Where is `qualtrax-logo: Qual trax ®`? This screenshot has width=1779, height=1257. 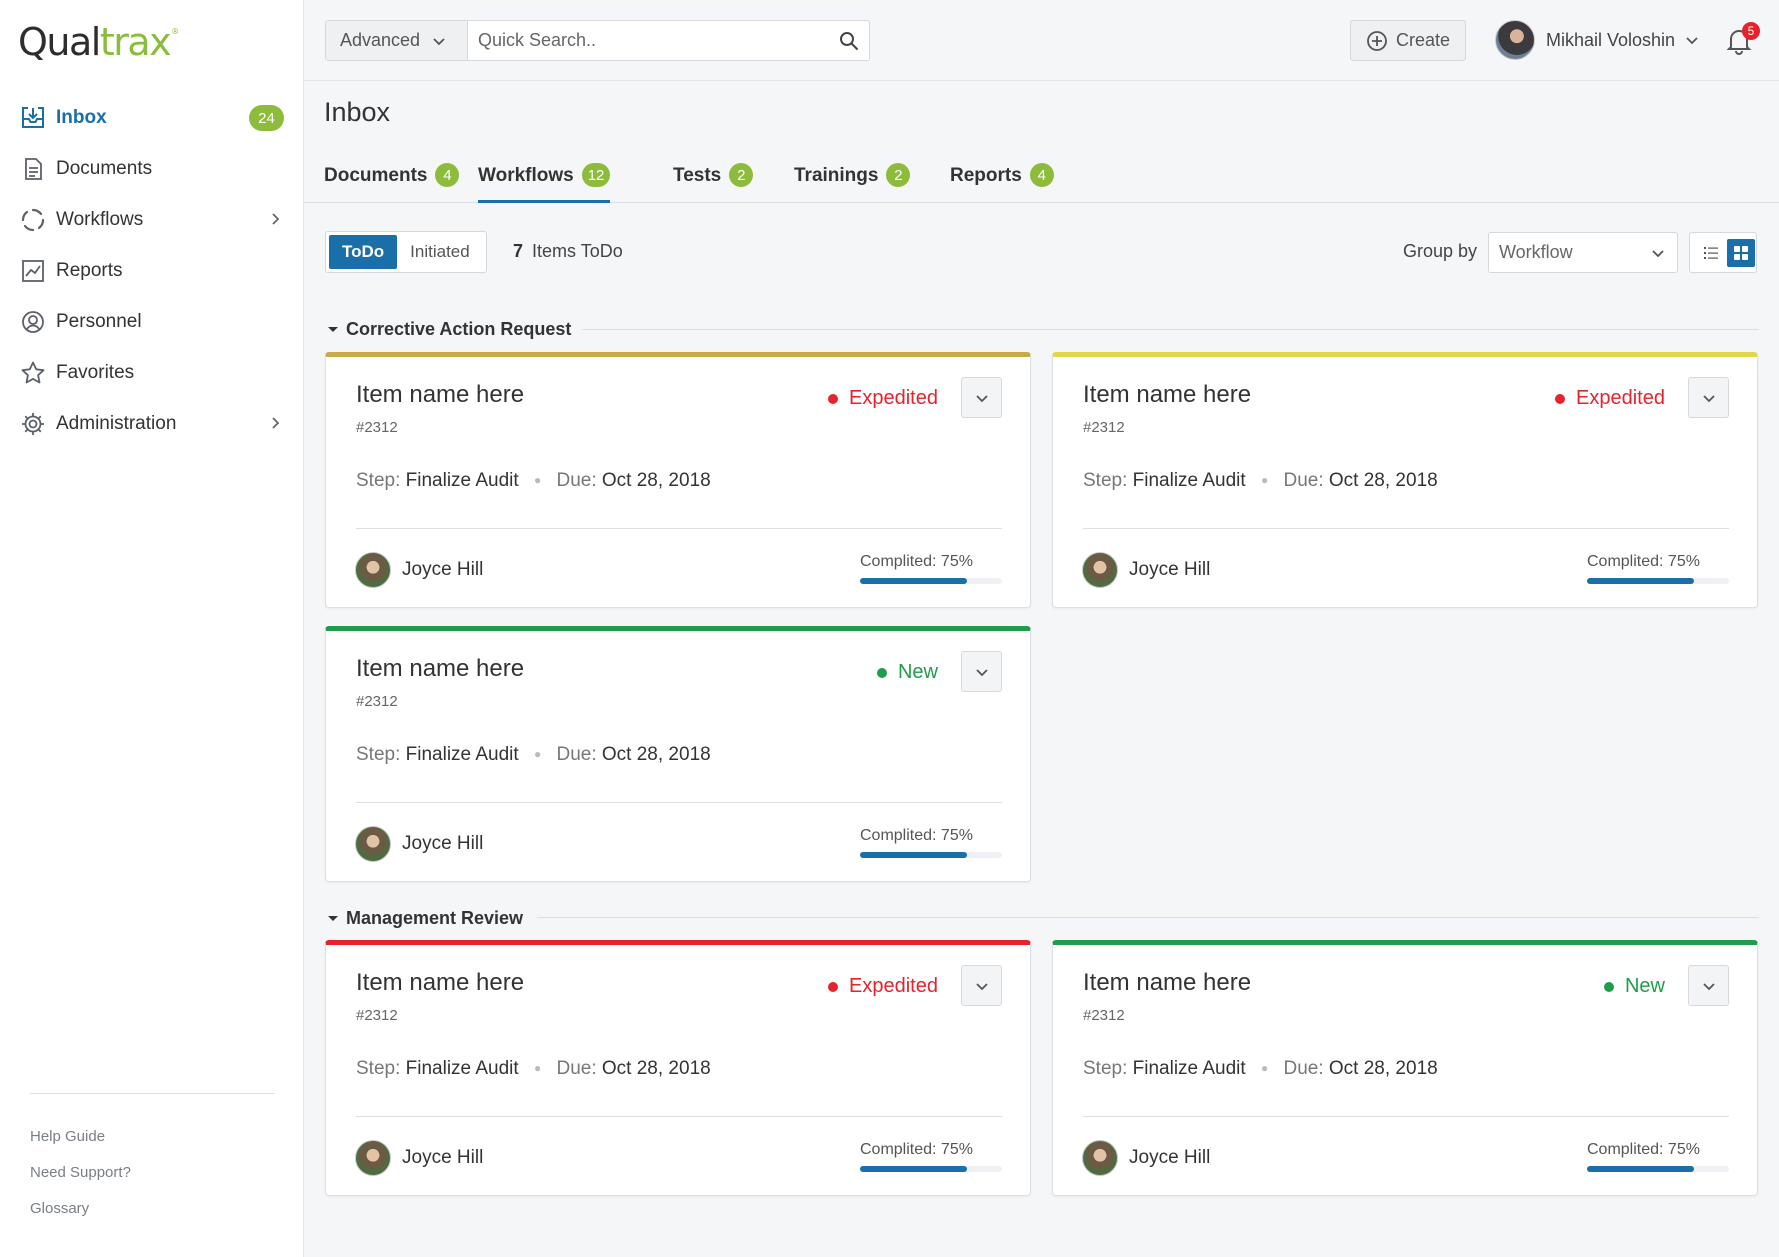 qualtrax-logo: Qual trax ® is located at coordinates (98, 42).